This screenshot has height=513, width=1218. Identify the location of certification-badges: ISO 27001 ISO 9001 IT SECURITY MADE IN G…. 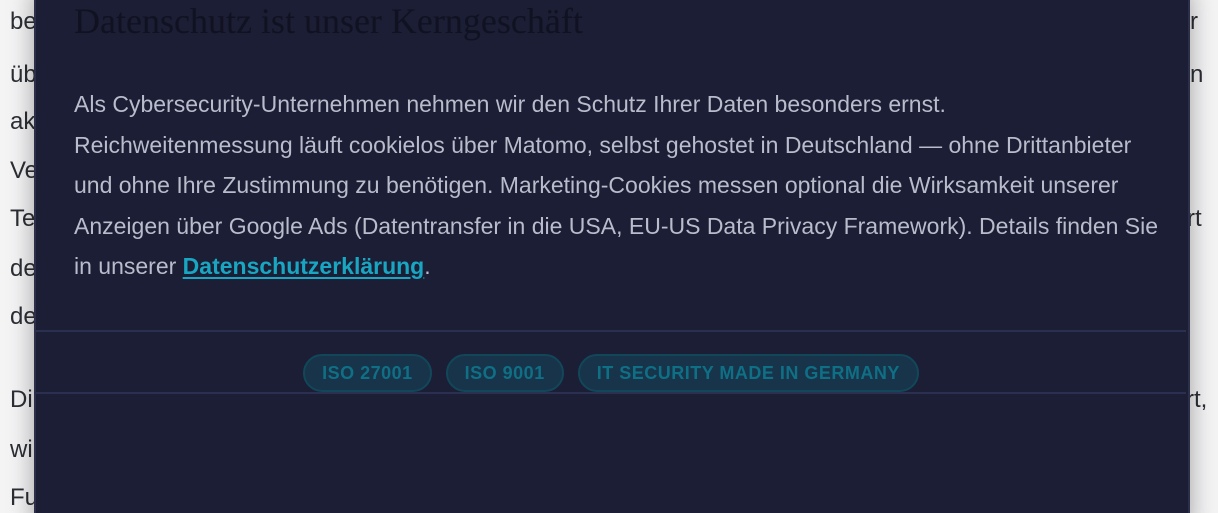
(611, 374).